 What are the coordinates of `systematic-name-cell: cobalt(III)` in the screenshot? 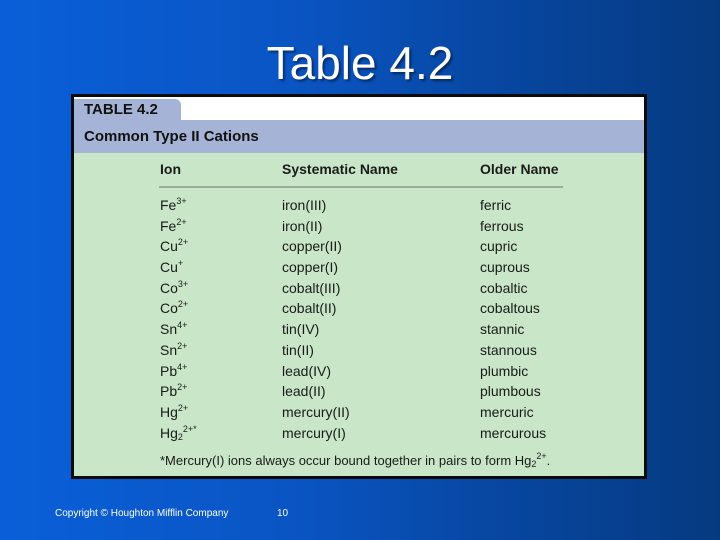 It's located at (311, 287).